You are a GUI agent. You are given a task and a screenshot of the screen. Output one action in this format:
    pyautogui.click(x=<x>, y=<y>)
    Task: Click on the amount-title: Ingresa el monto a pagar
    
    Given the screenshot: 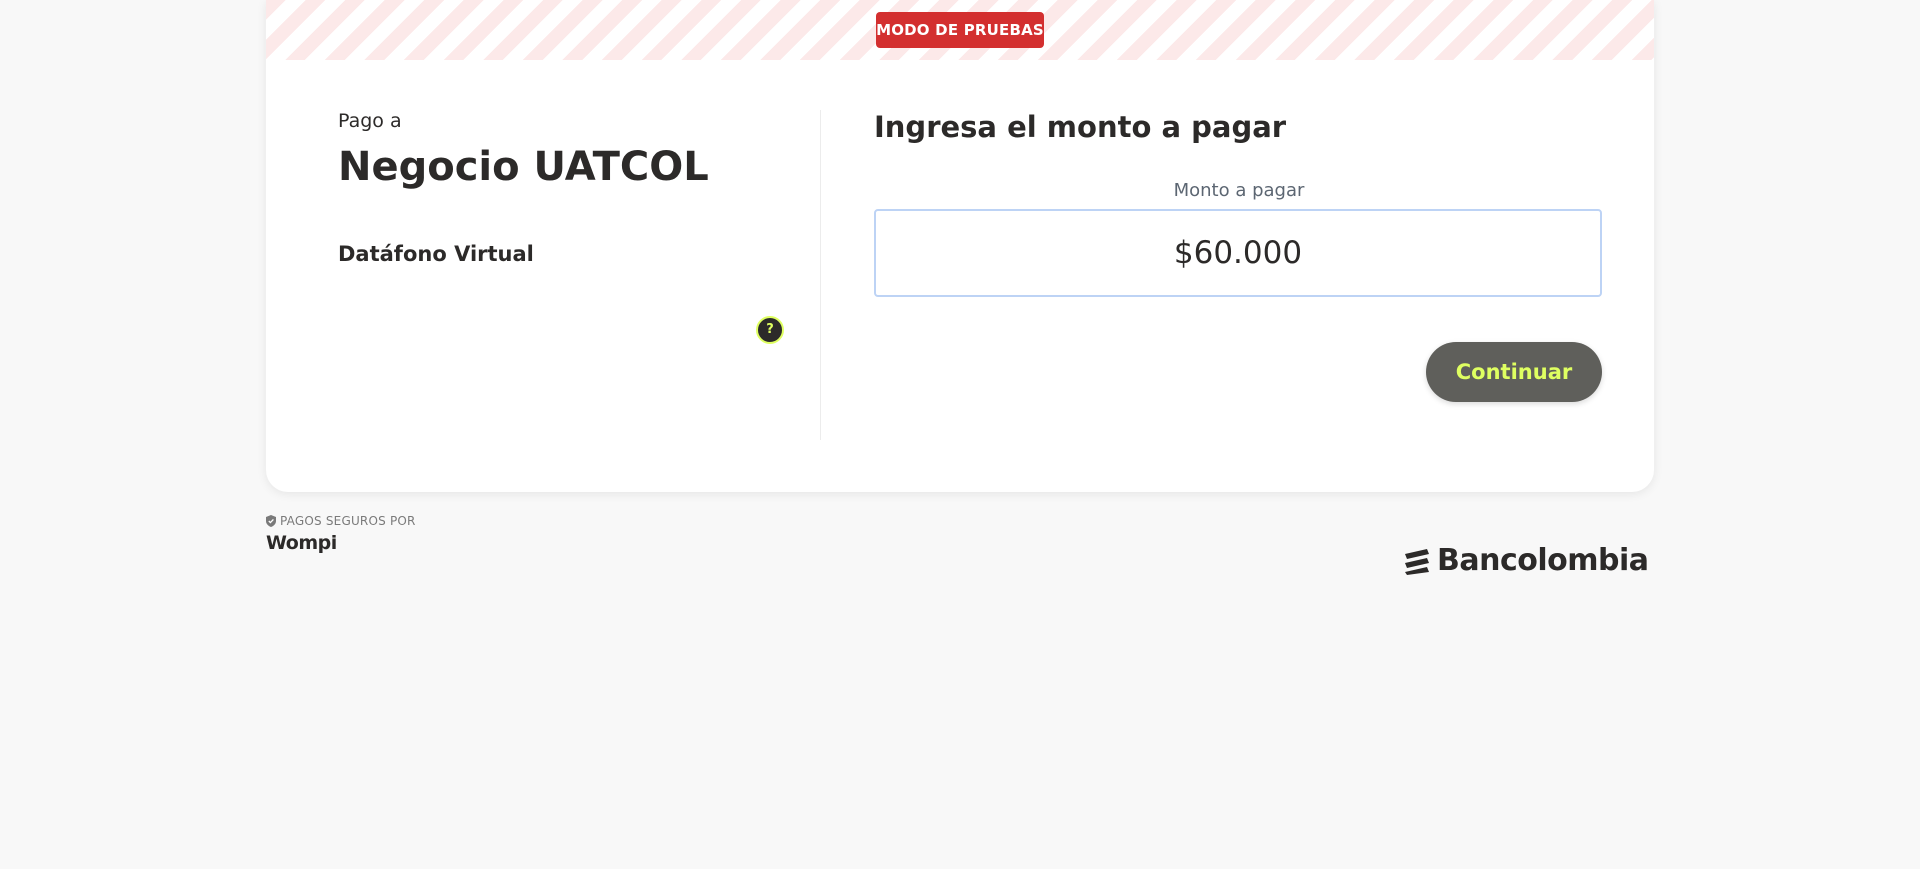 What is the action you would take?
    pyautogui.click(x=1080, y=127)
    